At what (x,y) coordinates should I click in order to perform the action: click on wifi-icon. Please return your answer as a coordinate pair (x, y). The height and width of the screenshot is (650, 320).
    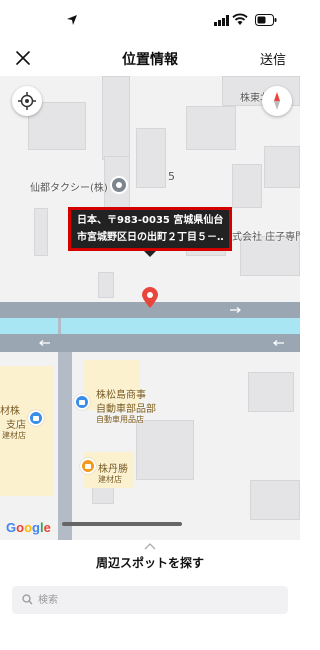
    Looking at the image, I should click on (240, 19).